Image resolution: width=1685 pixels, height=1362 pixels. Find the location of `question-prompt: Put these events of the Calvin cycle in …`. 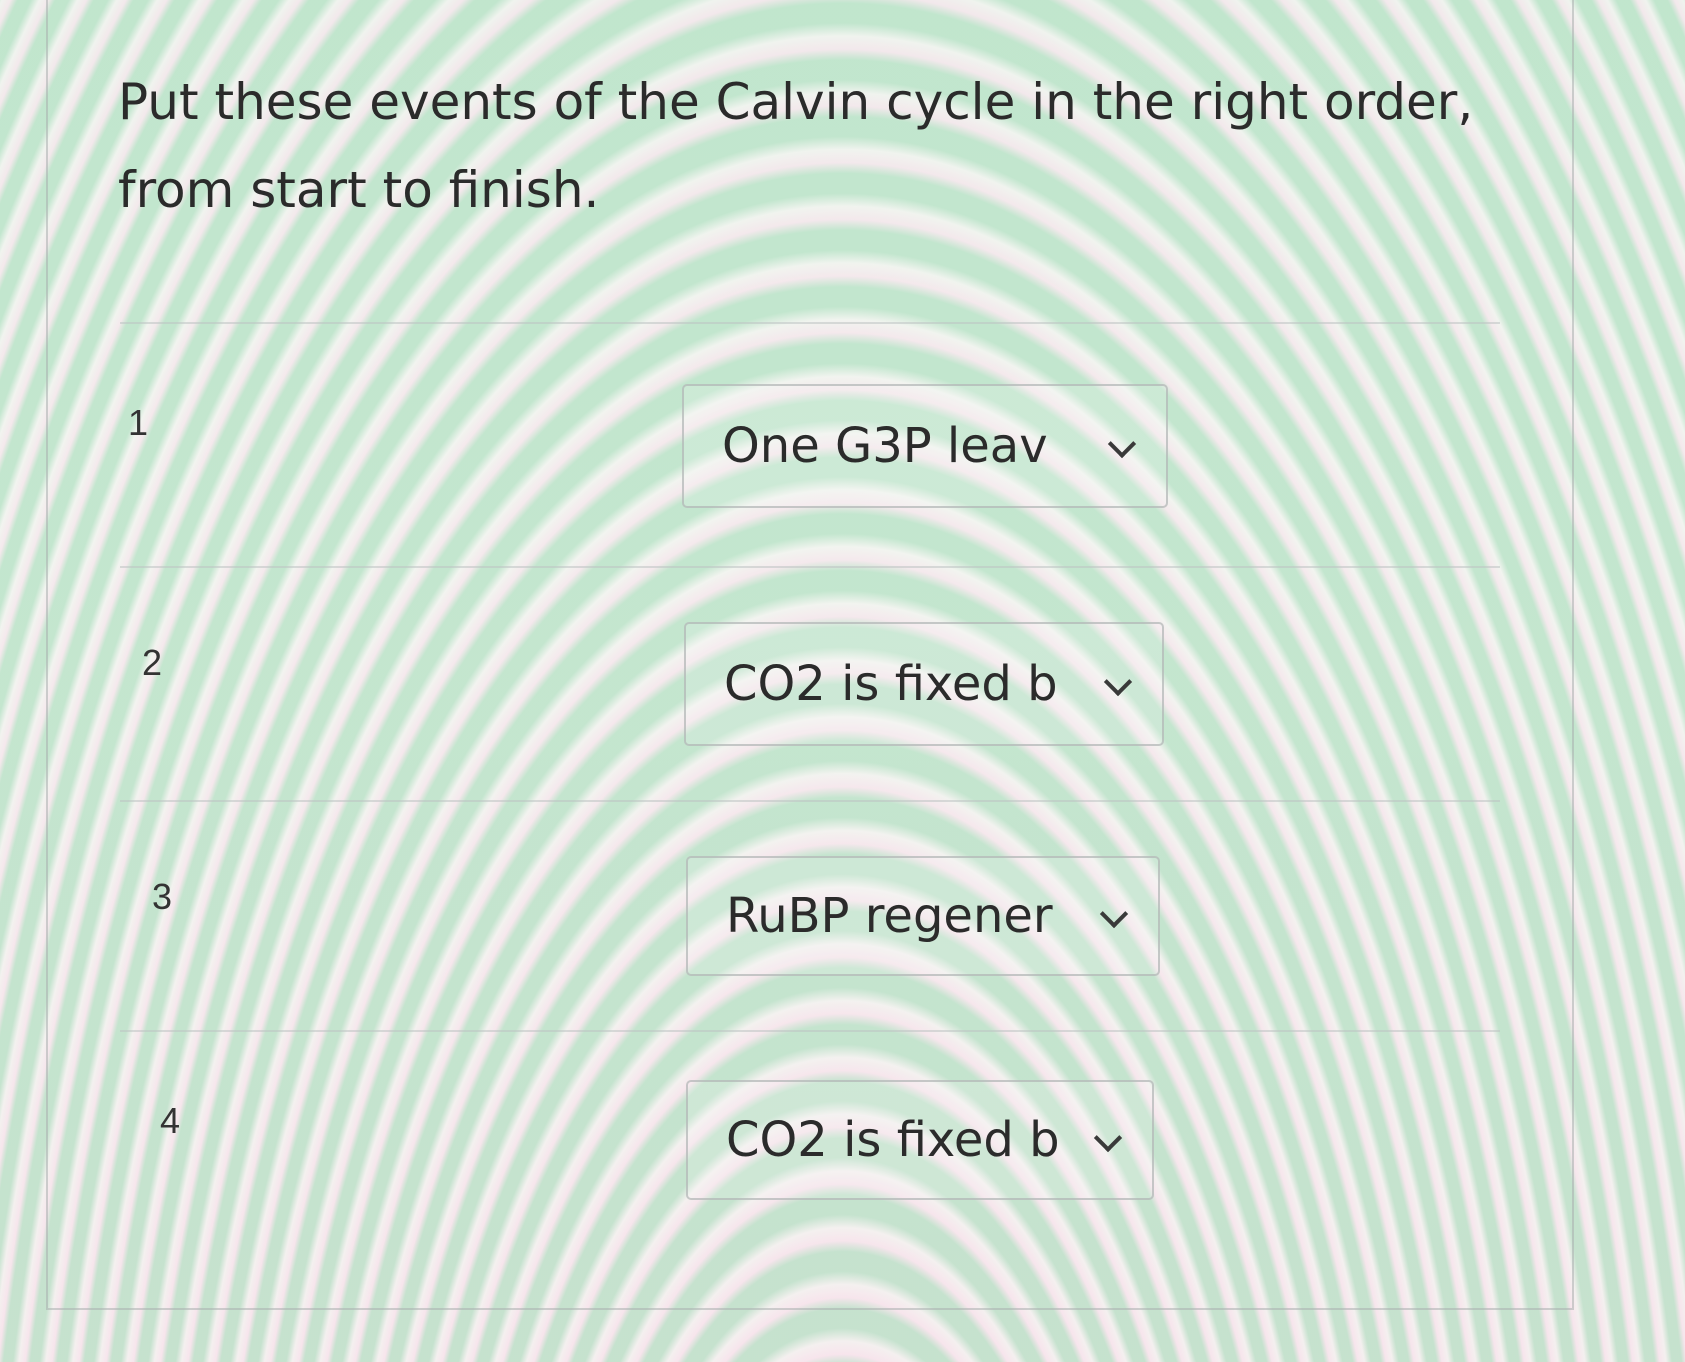

question-prompt: Put these events of the Calvin cycle in … is located at coordinates (796, 146).